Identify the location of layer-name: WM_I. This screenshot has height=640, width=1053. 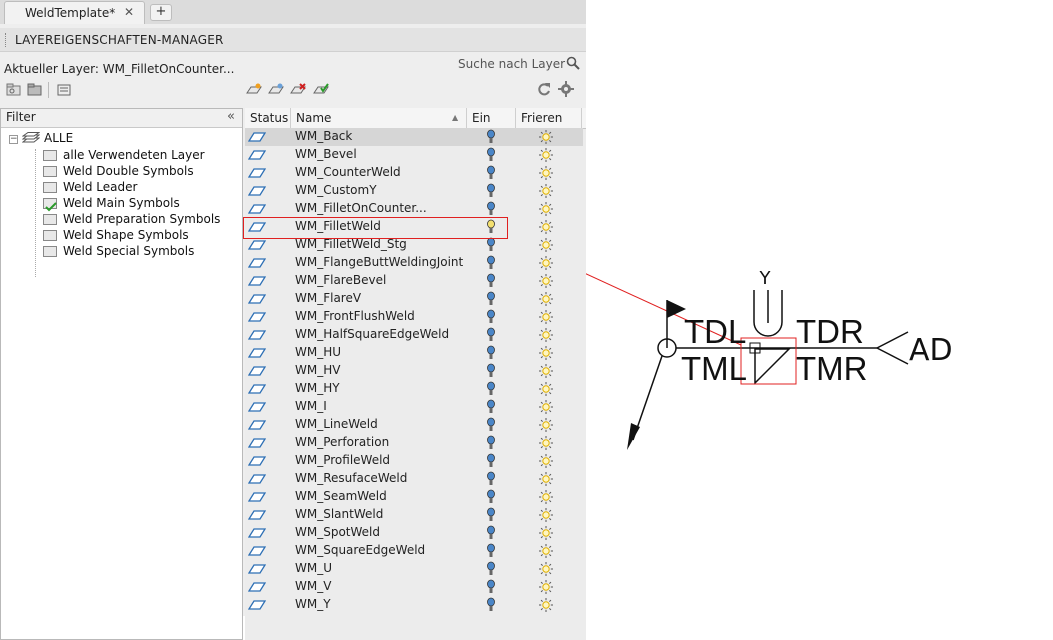
(311, 406).